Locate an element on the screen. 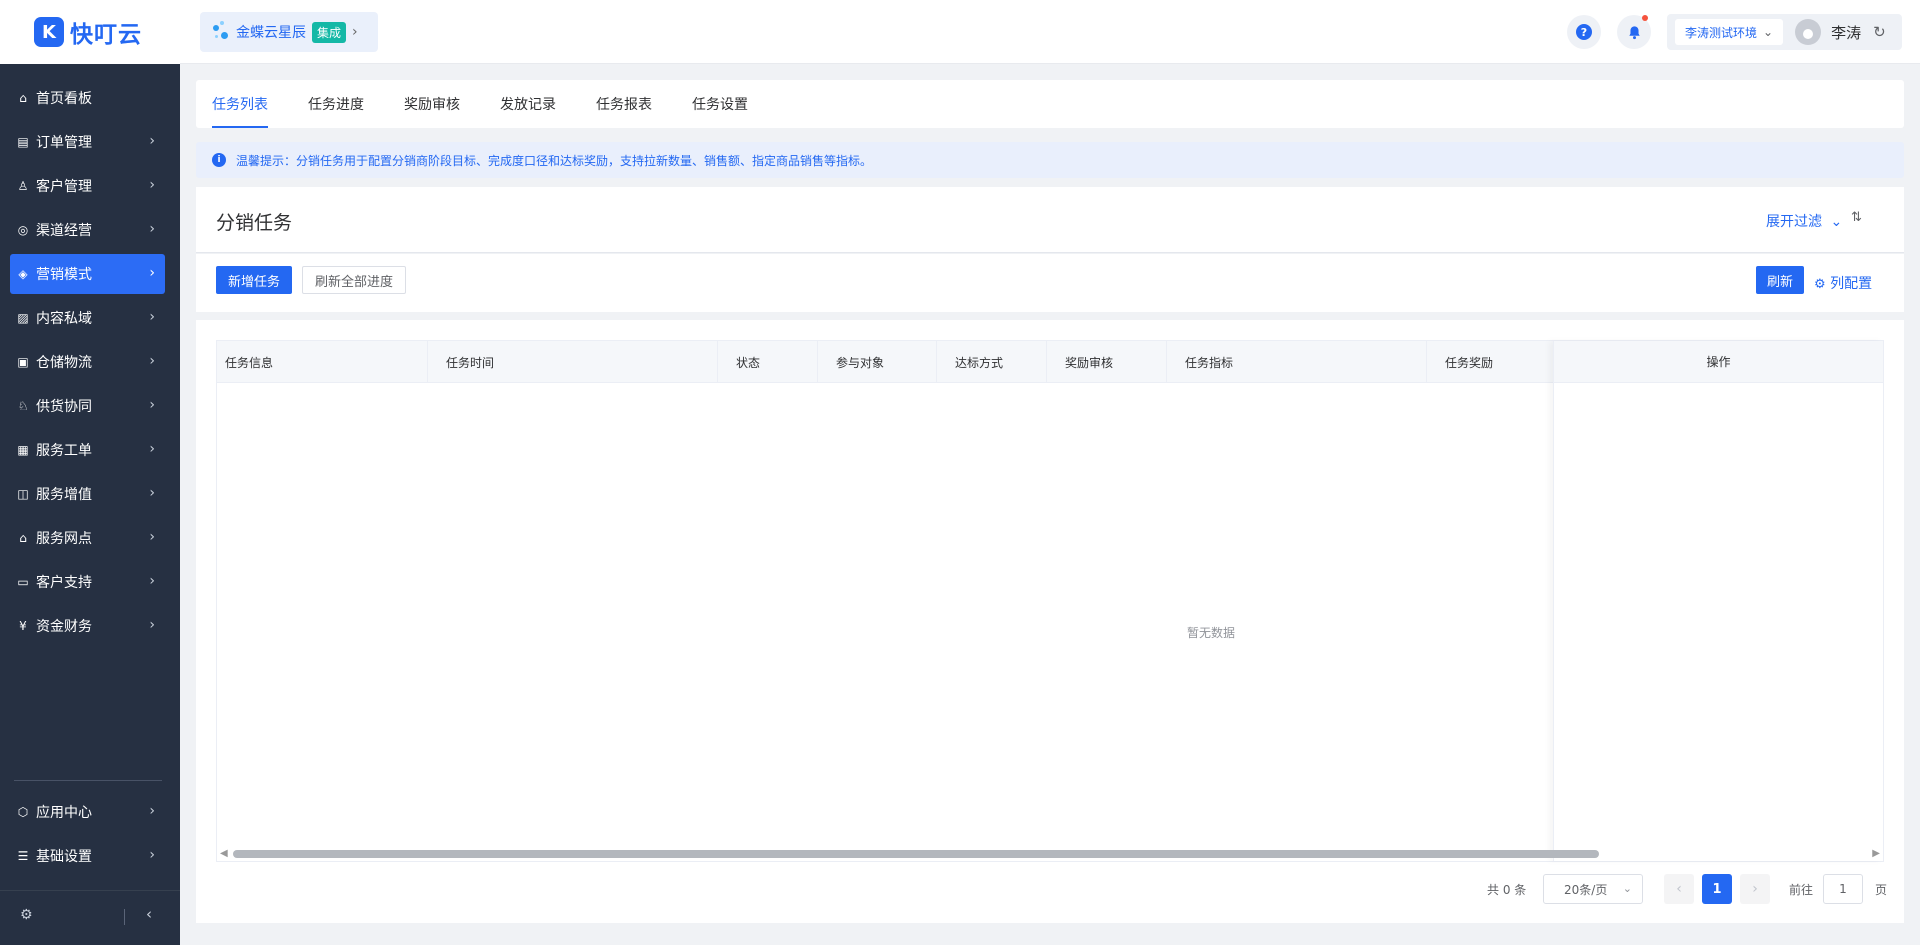 The image size is (1920, 945). sidebar-item-home: ⌂ 首页看板 is located at coordinates (87, 98).